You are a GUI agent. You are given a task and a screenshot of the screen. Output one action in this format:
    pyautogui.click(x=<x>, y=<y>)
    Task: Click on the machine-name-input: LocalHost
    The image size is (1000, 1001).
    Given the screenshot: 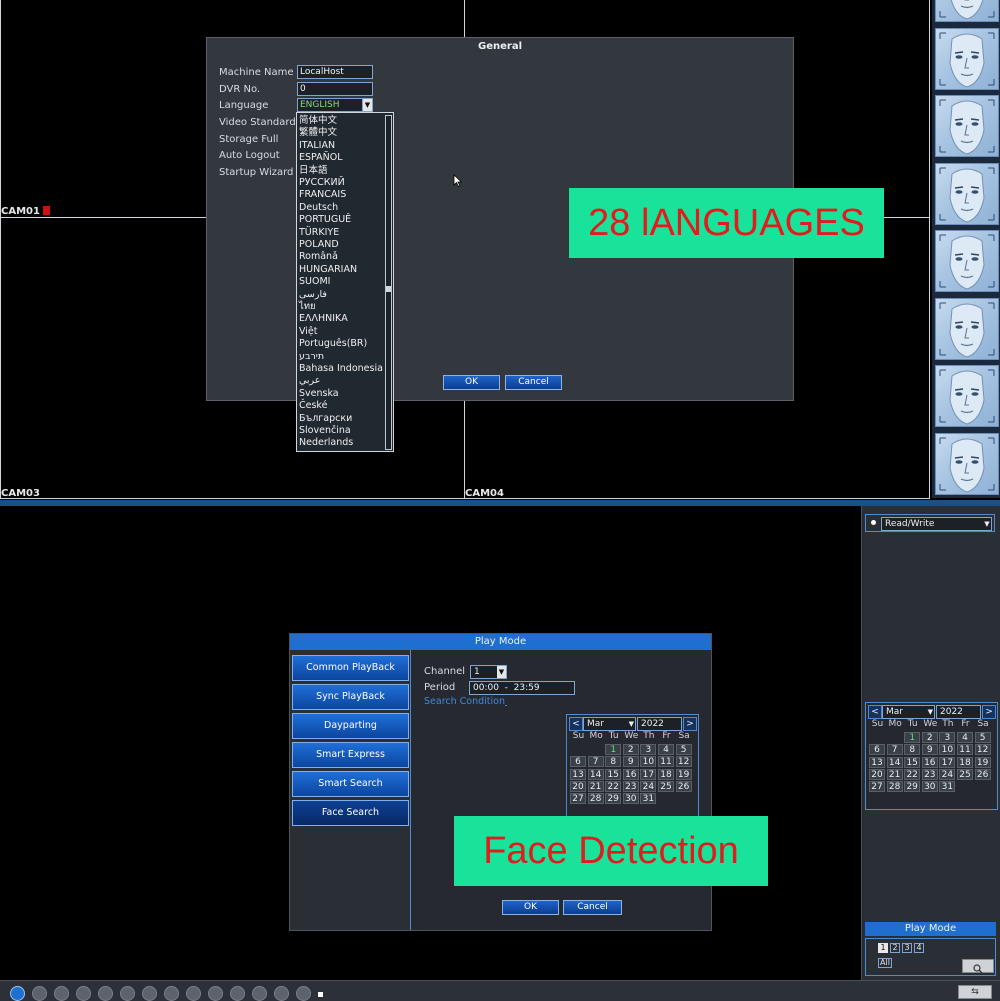 What is the action you would take?
    pyautogui.click(x=335, y=72)
    